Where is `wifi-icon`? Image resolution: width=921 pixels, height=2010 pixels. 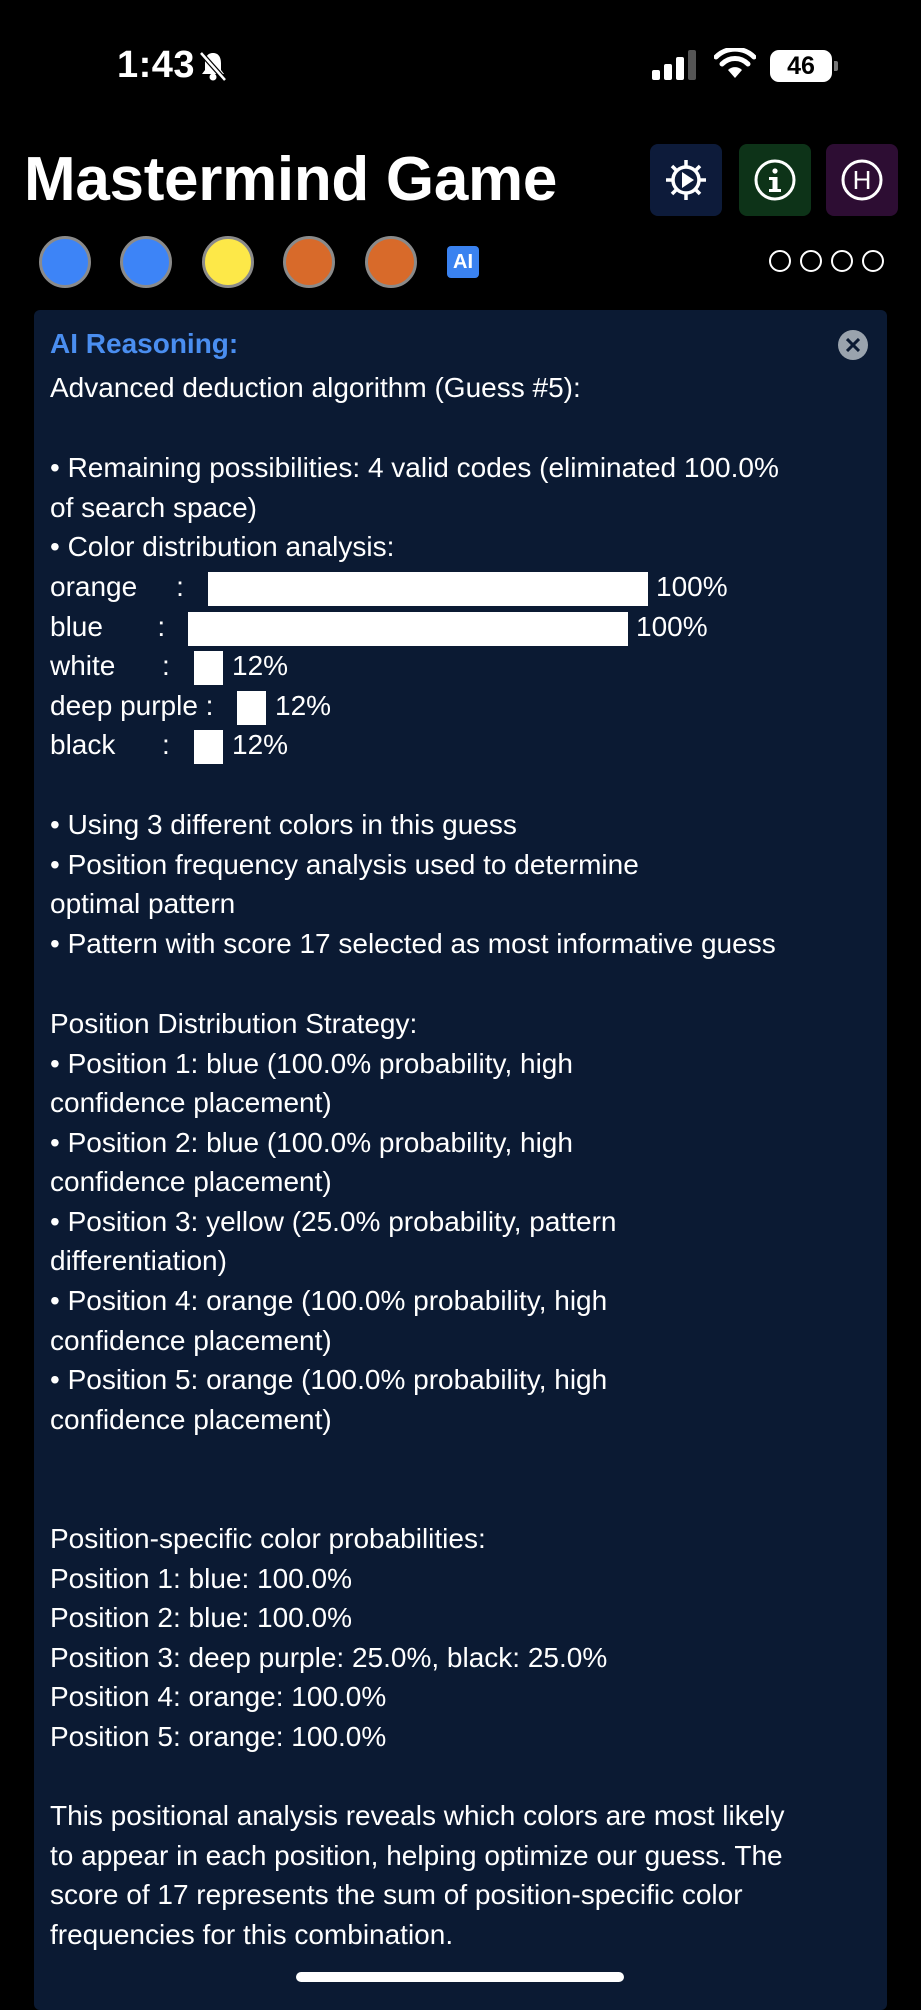 wifi-icon is located at coordinates (735, 65).